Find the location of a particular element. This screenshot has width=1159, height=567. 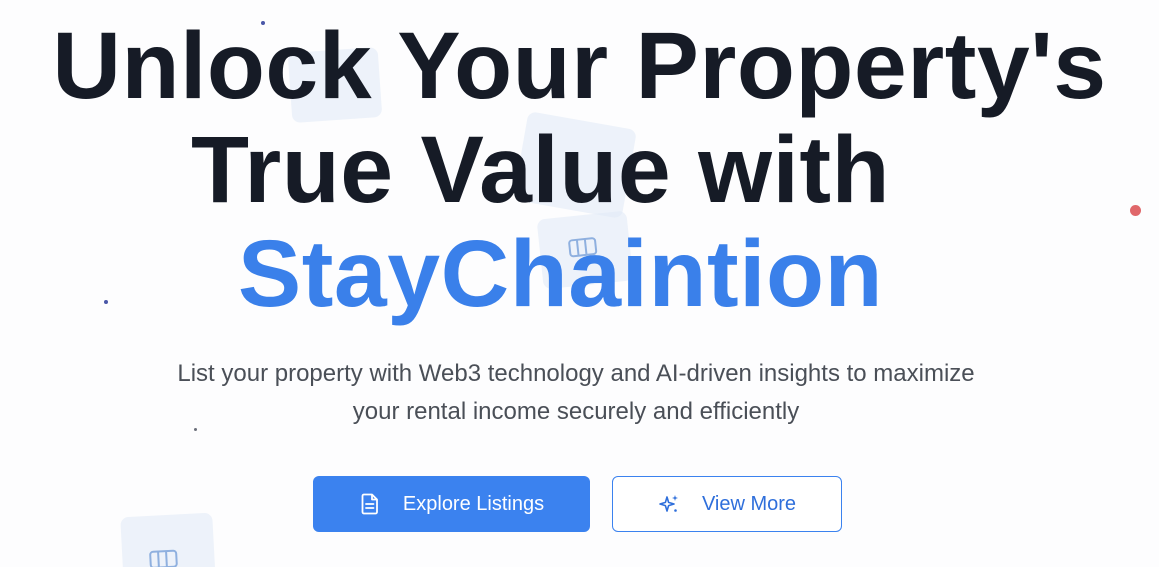

explore-listings-label: Explore Listings is located at coordinates (473, 503).